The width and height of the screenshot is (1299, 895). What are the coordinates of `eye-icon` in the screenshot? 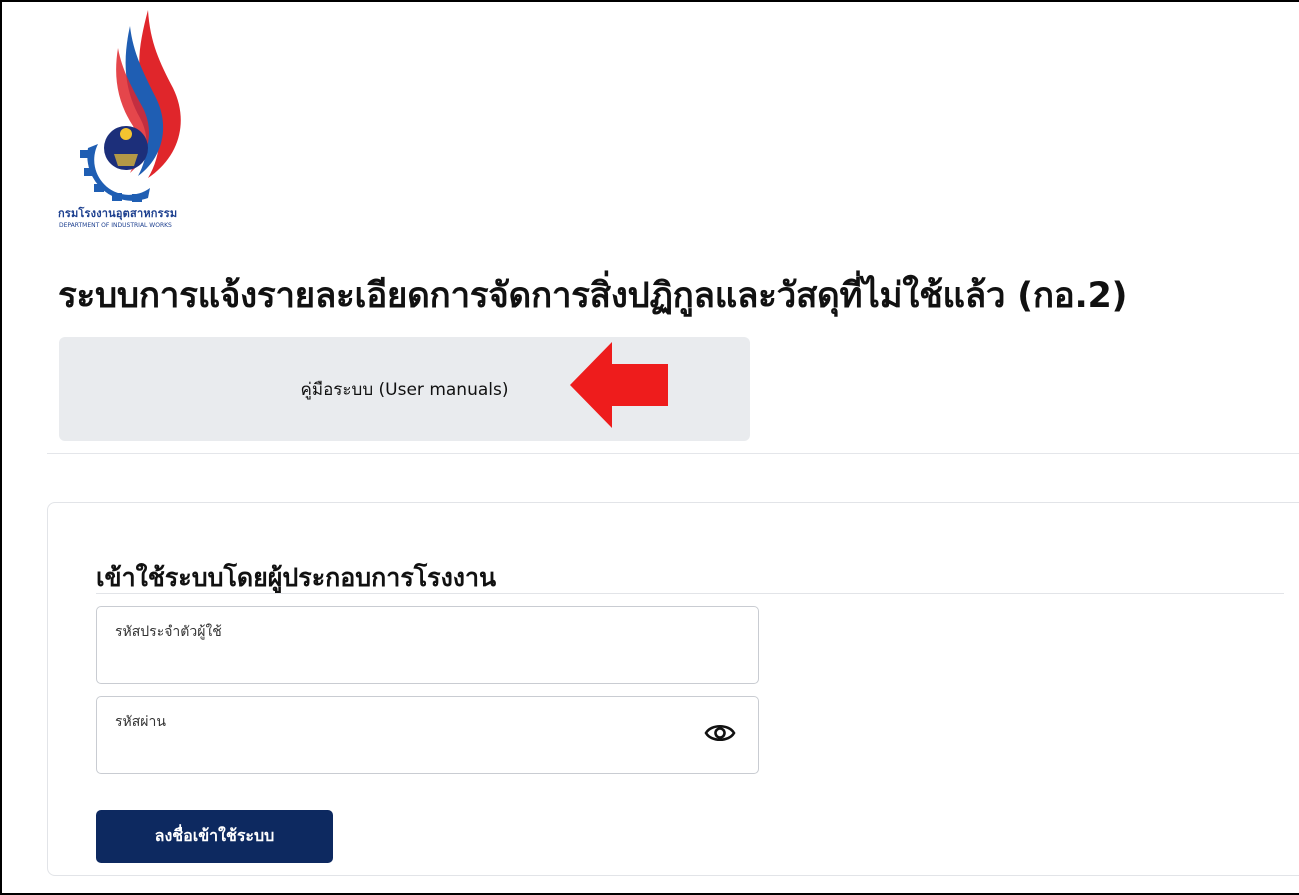 It's located at (720, 733).